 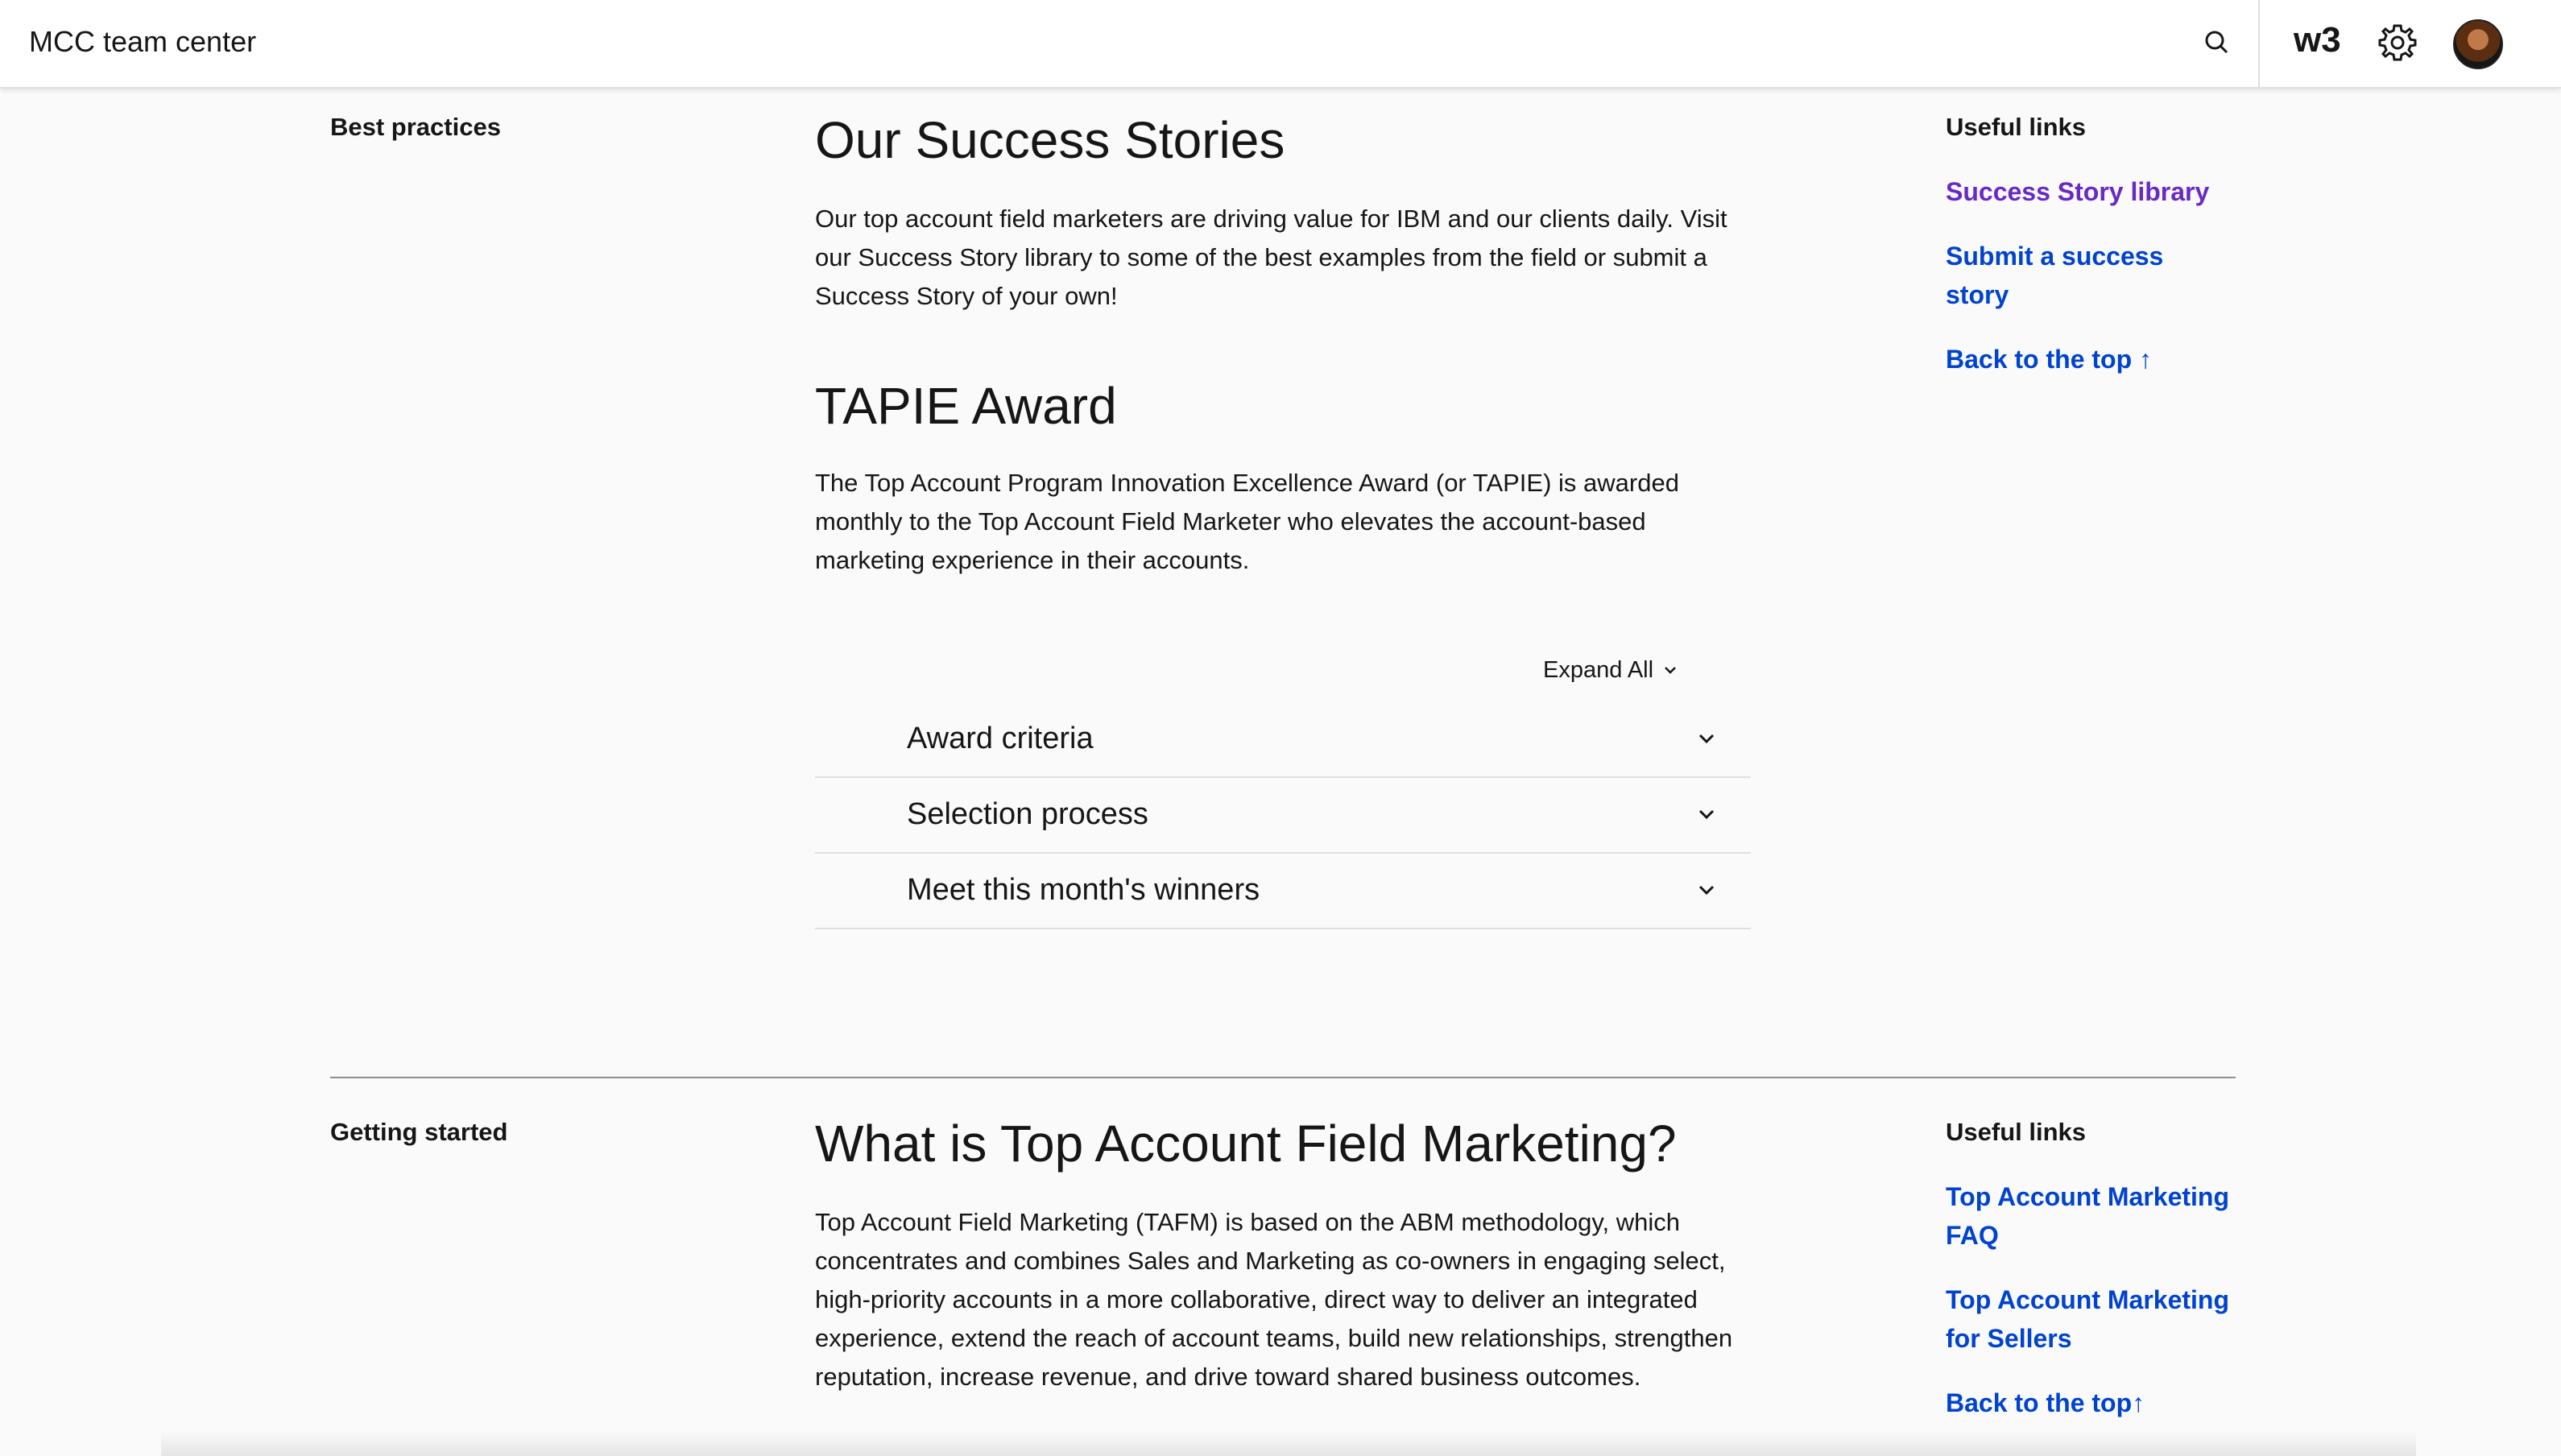 I want to click on search-icon, so click(x=2217, y=43).